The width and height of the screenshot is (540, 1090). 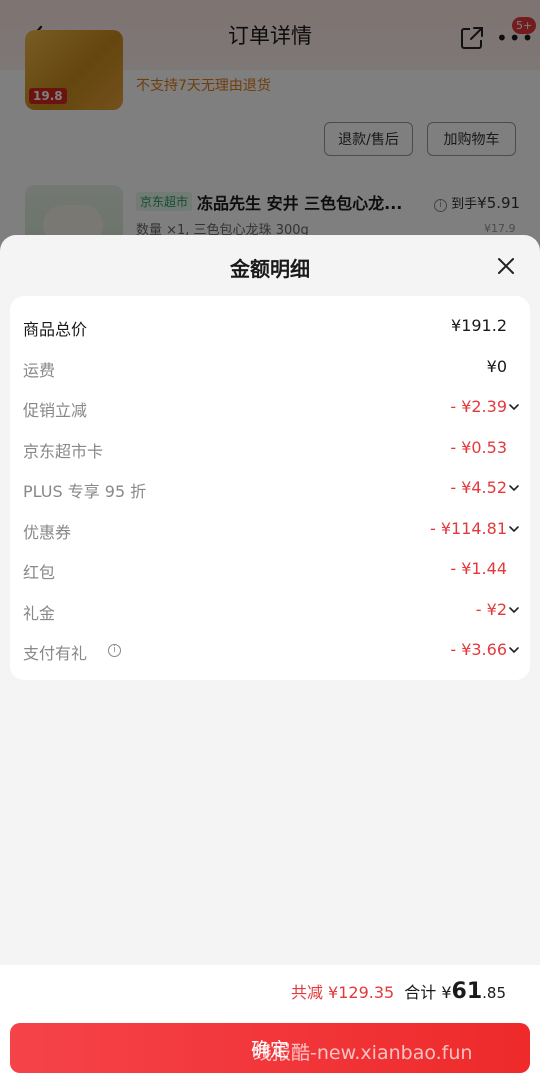 I want to click on total-label: 合计, so click(x=420, y=992).